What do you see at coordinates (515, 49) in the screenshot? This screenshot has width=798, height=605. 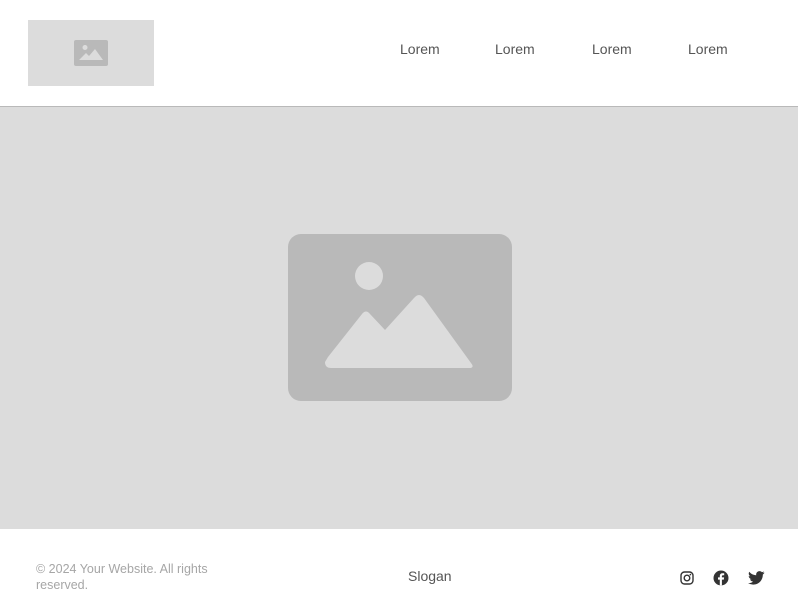 I see `nav-item-2: Lorem` at bounding box center [515, 49].